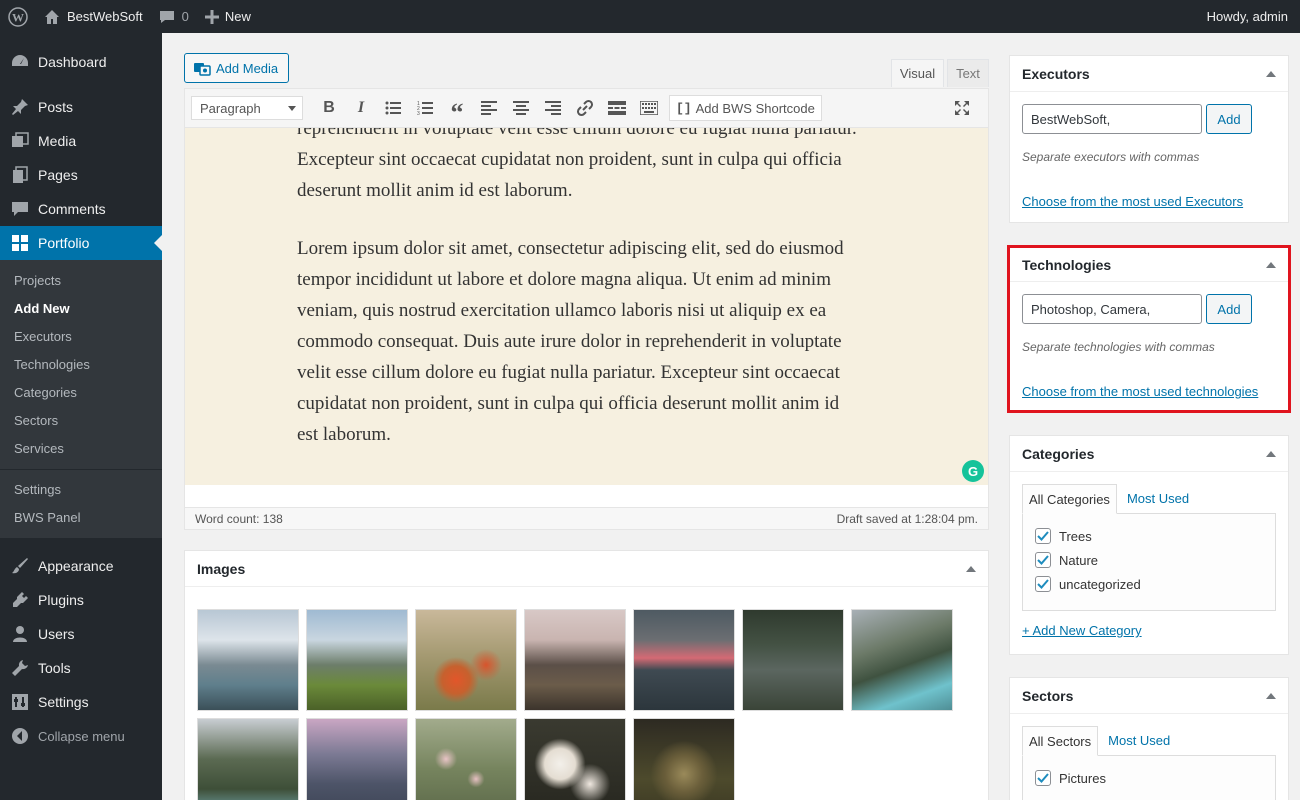 The image size is (1300, 800). I want to click on collapse-menu-button: Collapse menu, so click(81, 736).